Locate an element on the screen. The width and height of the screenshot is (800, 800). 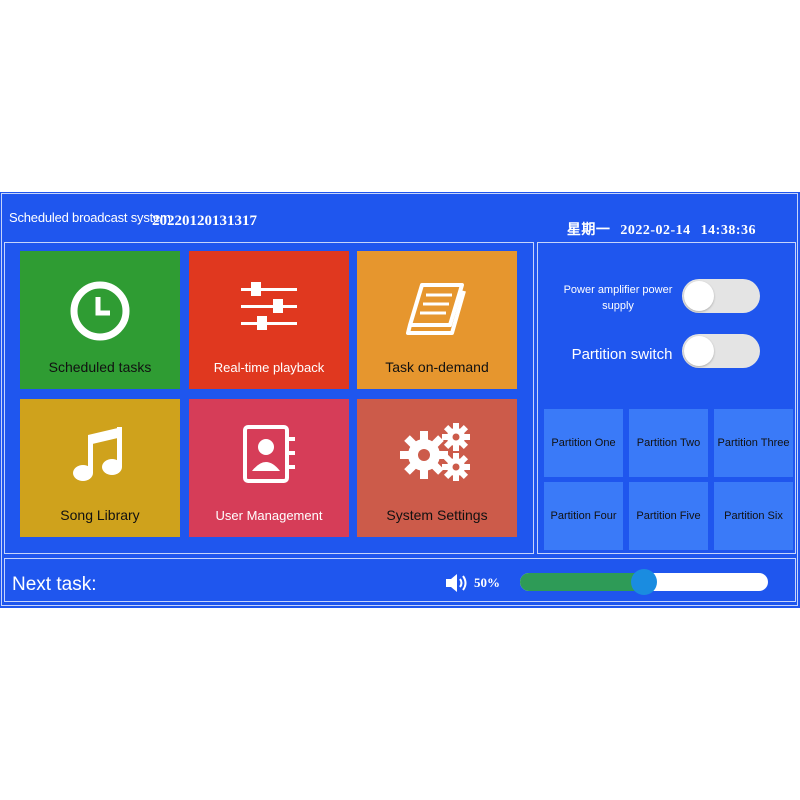
partition-six-button: Partition Six is located at coordinates (753, 516).